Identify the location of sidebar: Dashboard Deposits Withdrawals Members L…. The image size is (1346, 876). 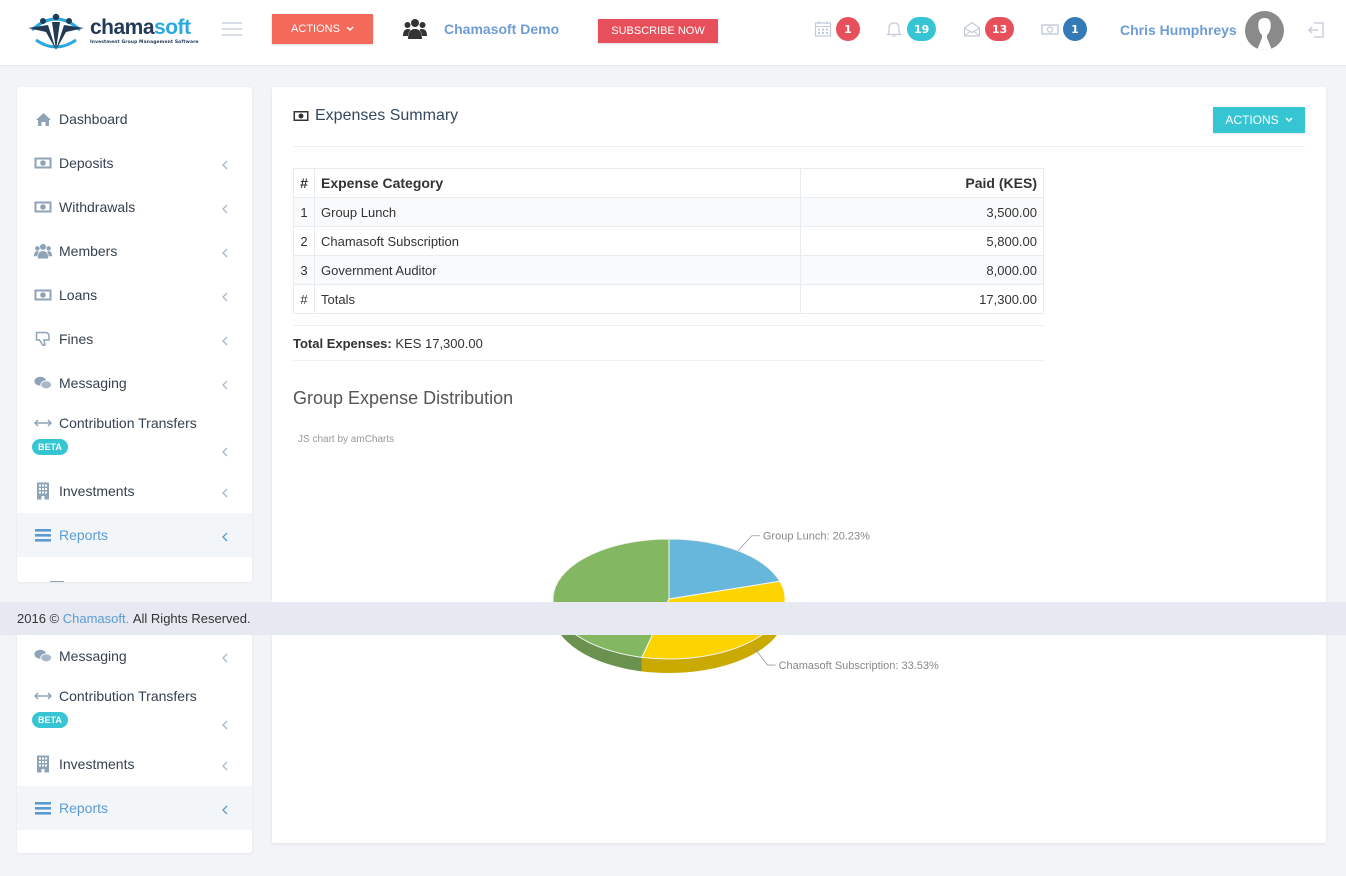
(134, 334).